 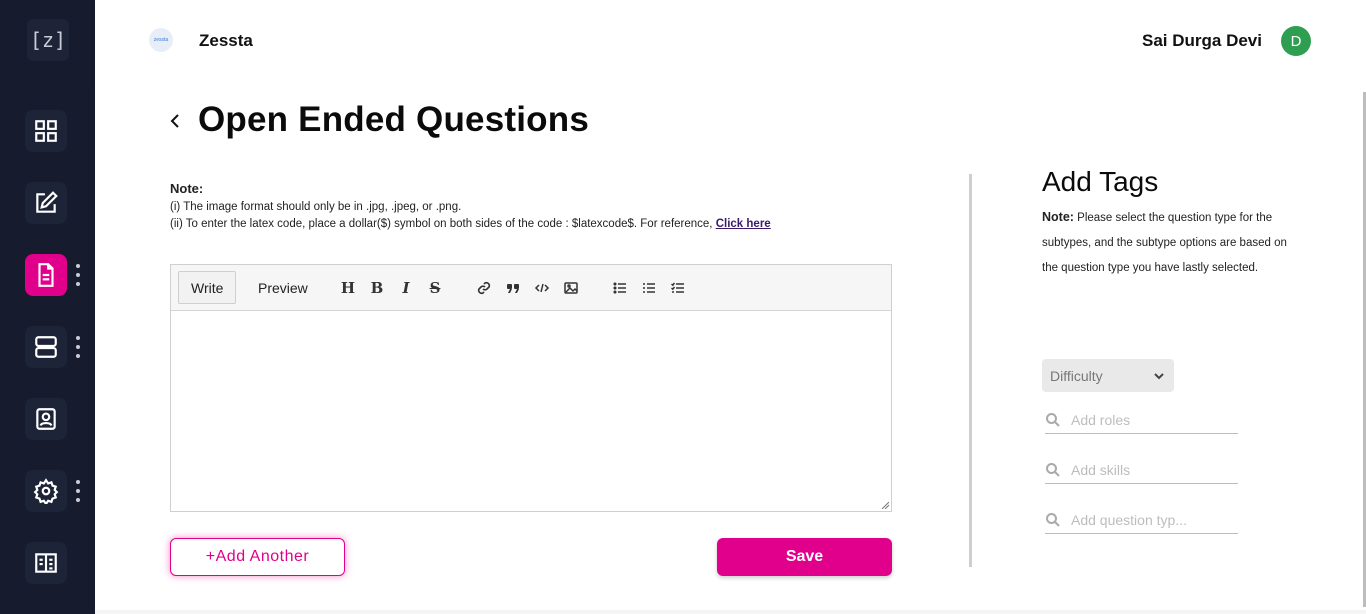 I want to click on note-title: Note:, so click(x=187, y=188).